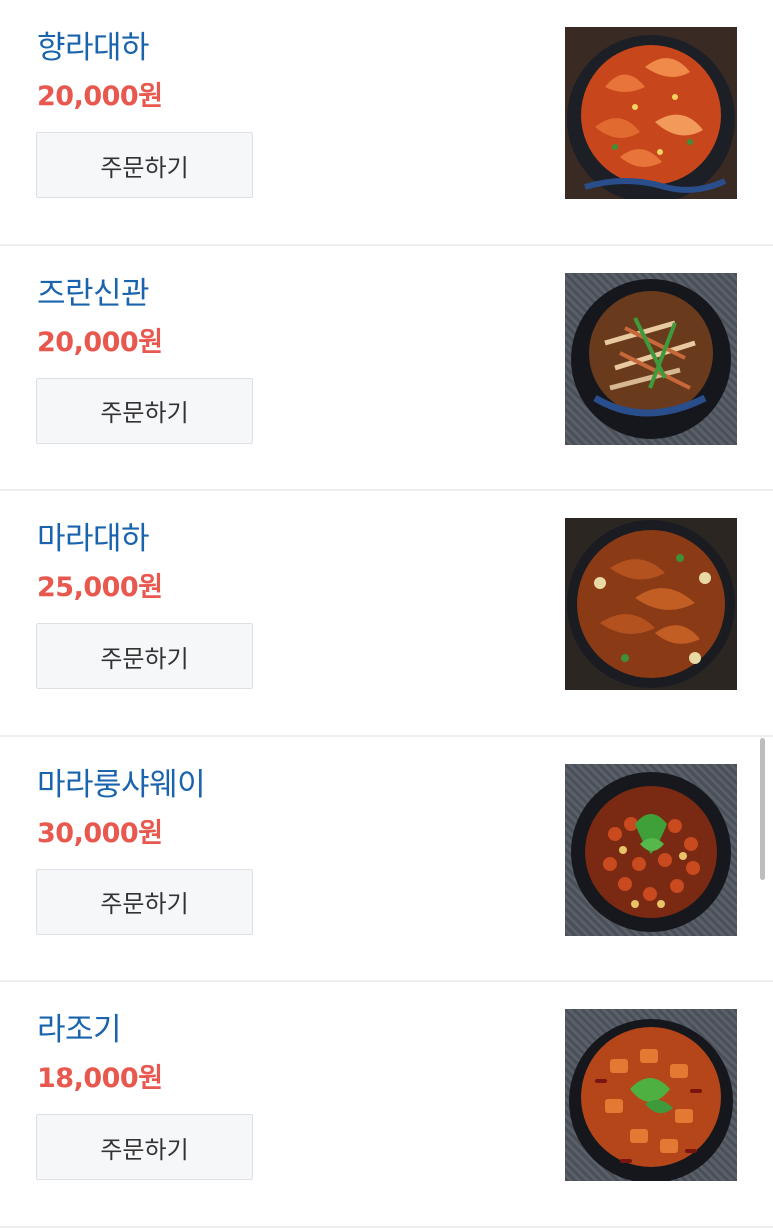 The image size is (773, 1228). I want to click on menu-item-price: 25,000원, so click(100, 588).